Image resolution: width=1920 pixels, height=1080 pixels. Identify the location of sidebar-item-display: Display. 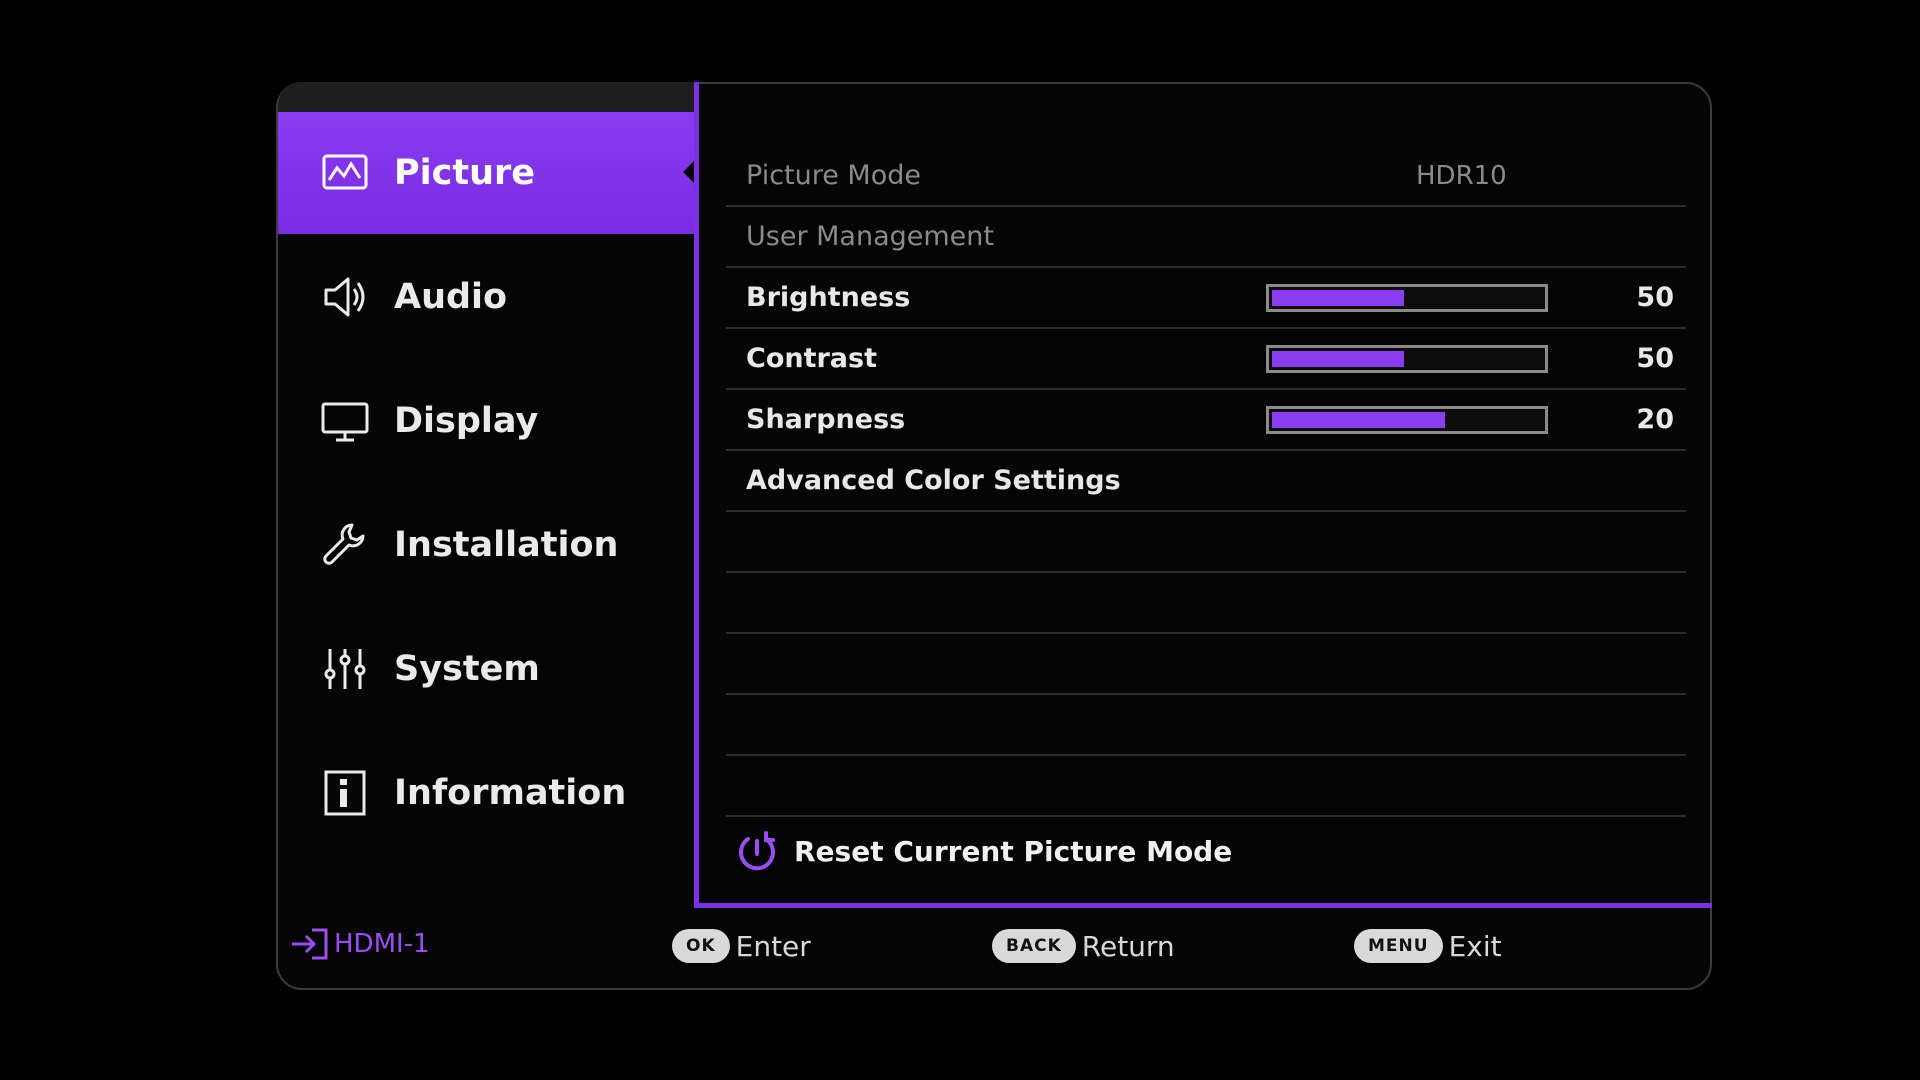
(488, 421).